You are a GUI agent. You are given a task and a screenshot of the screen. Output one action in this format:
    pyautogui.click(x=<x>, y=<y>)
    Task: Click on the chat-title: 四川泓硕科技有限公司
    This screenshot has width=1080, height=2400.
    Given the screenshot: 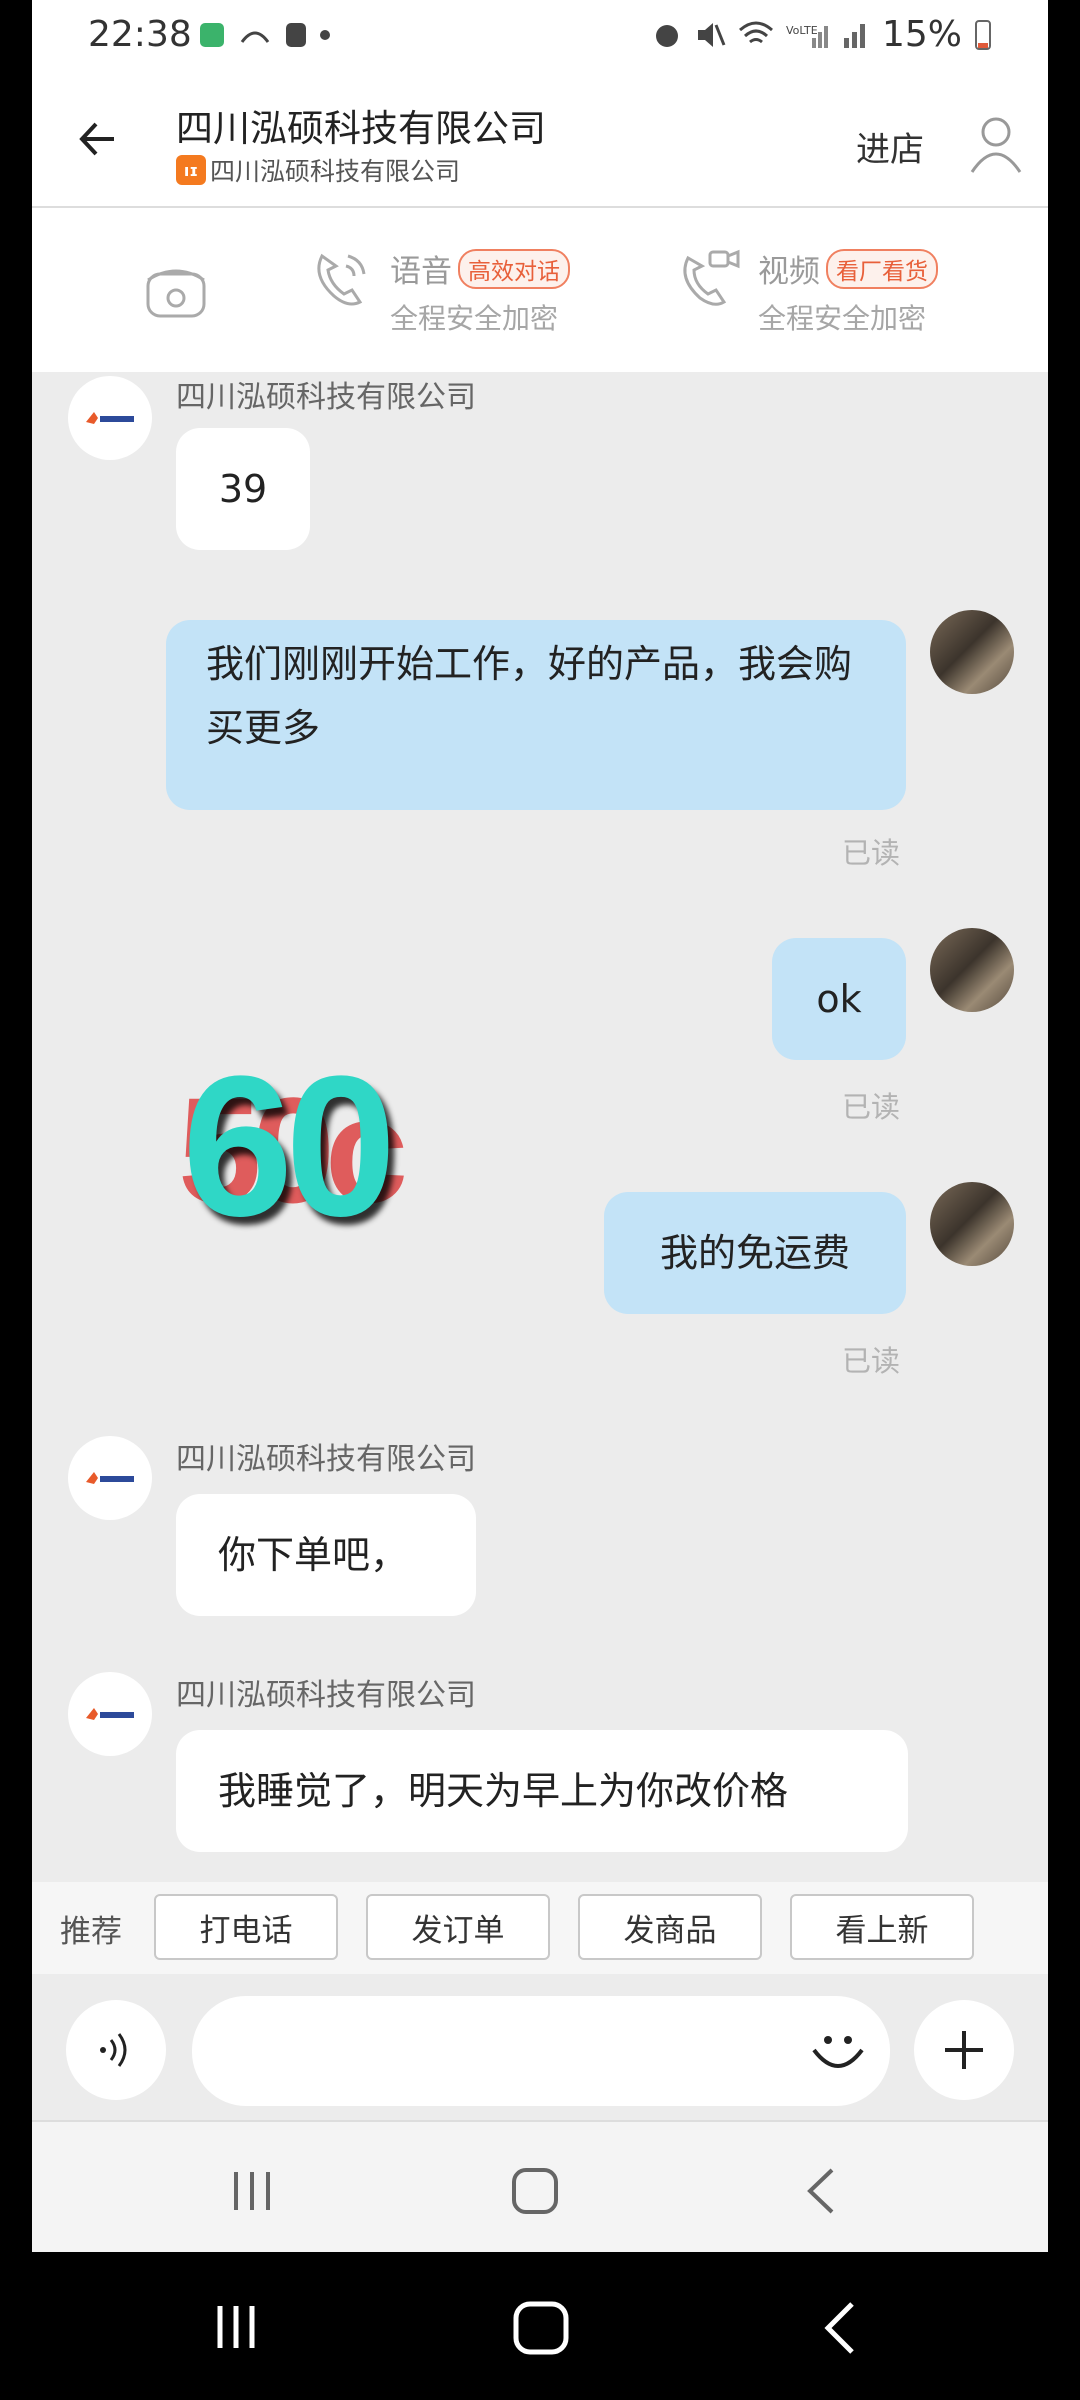 What is the action you would take?
    pyautogui.click(x=361, y=128)
    